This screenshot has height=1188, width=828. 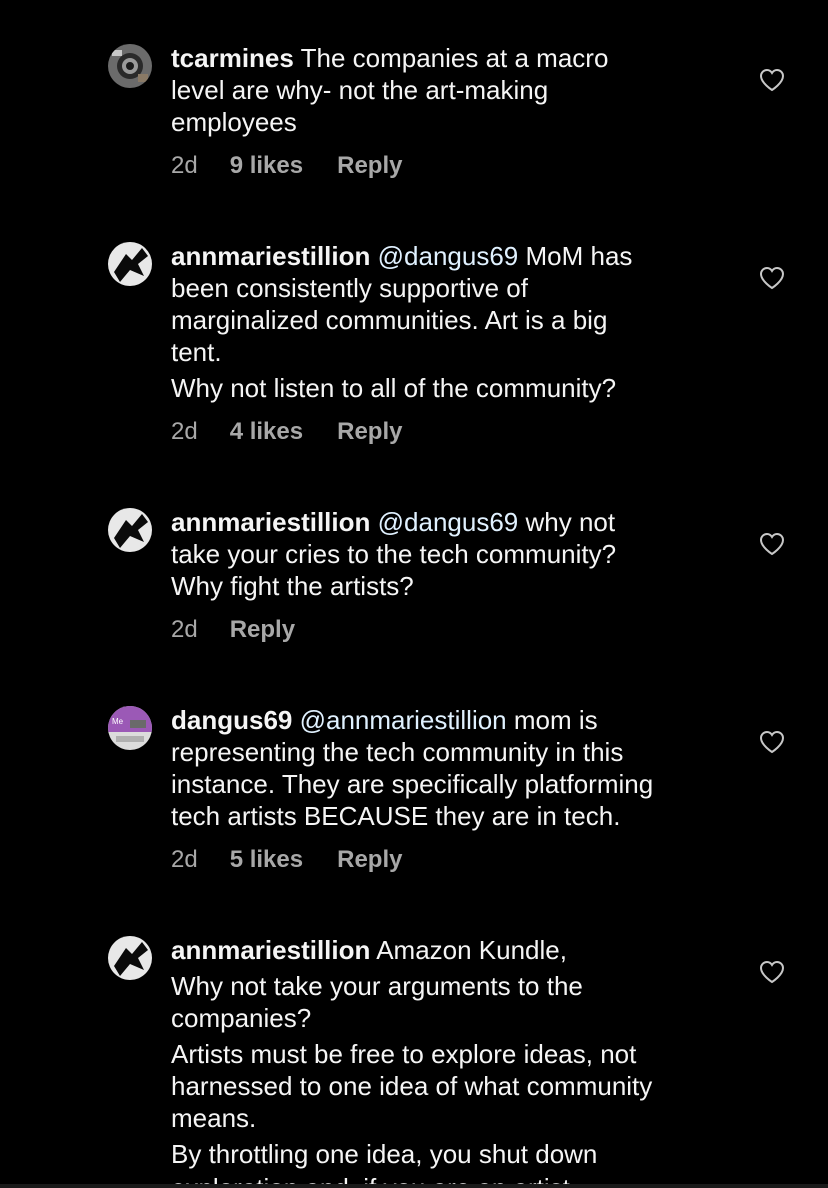 I want to click on comment-line: mom is, so click(x=555, y=720).